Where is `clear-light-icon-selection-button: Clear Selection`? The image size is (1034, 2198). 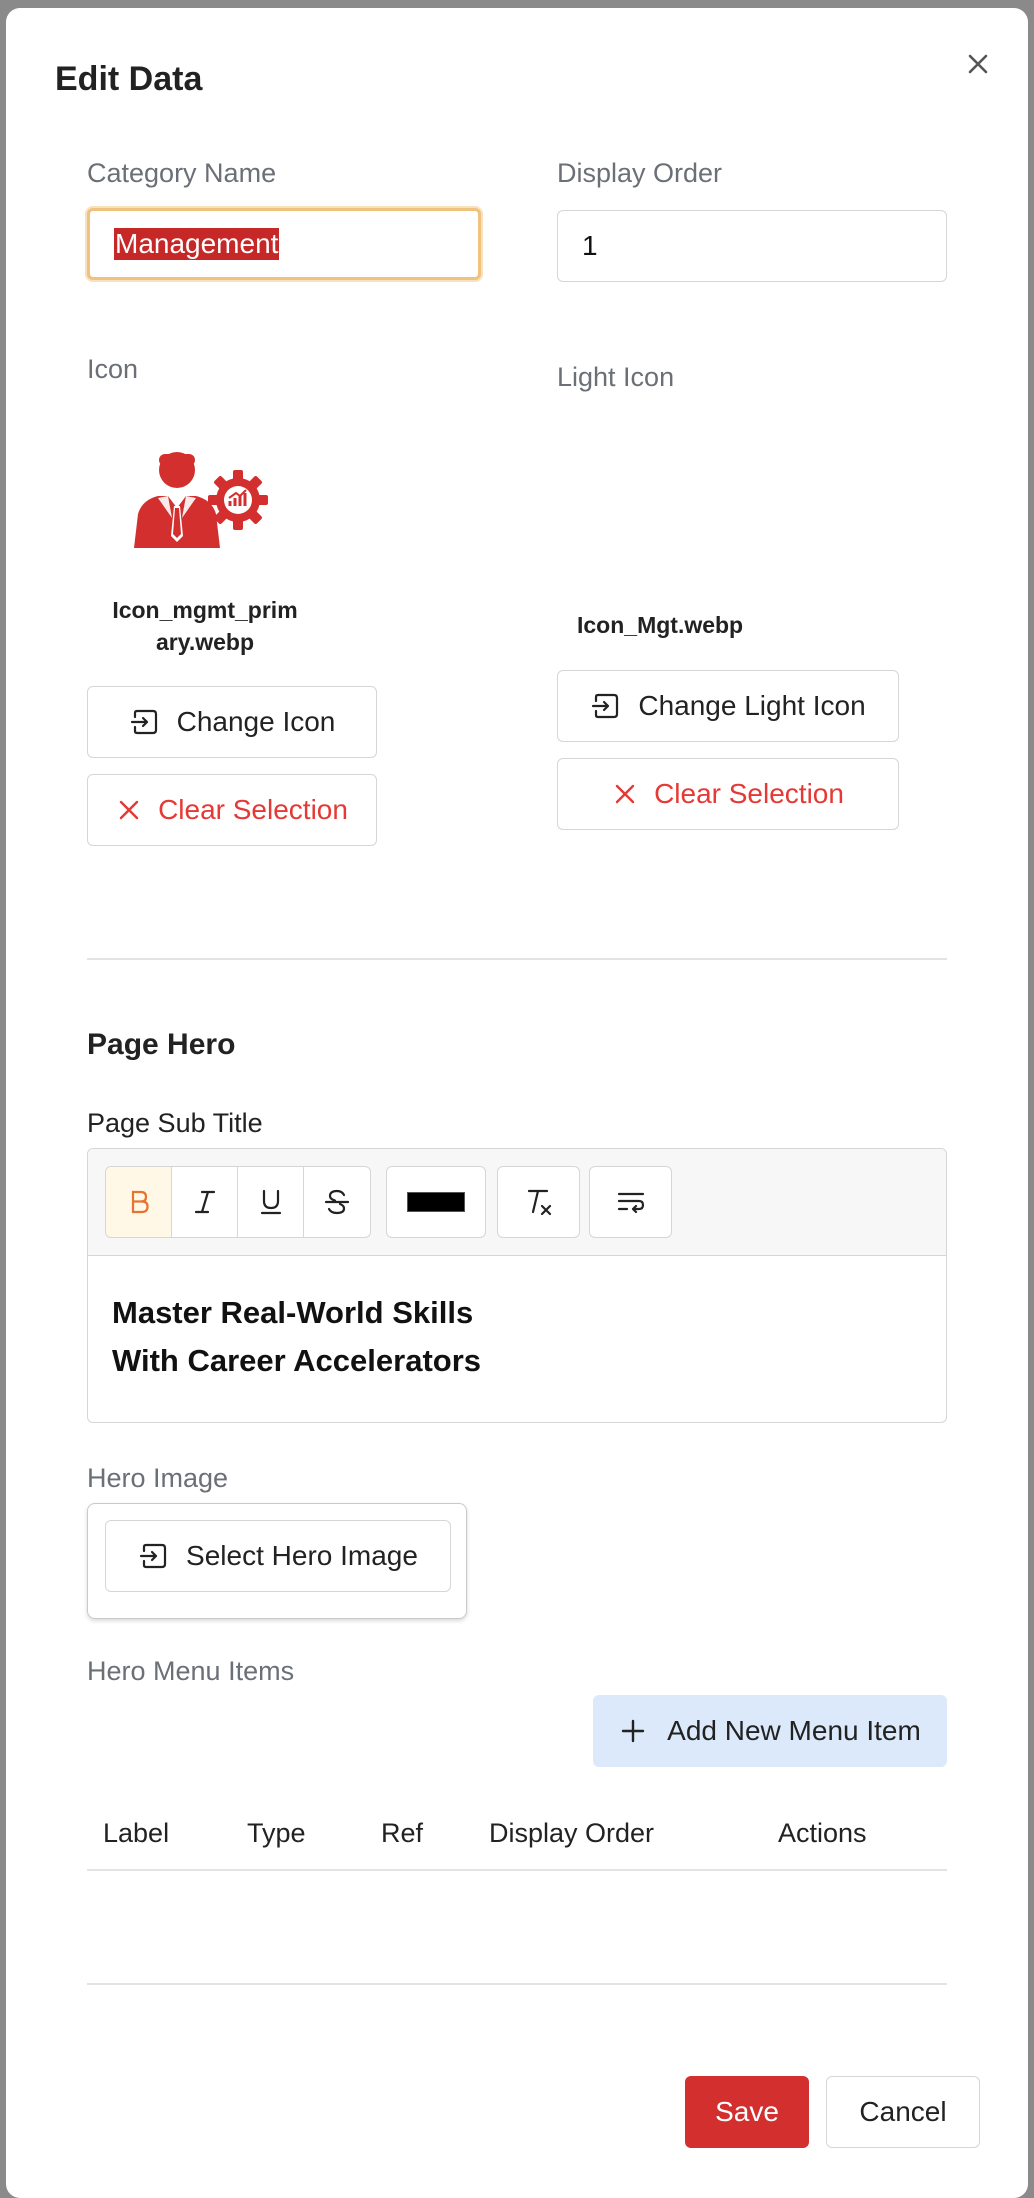 clear-light-icon-selection-button: Clear Selection is located at coordinates (728, 794).